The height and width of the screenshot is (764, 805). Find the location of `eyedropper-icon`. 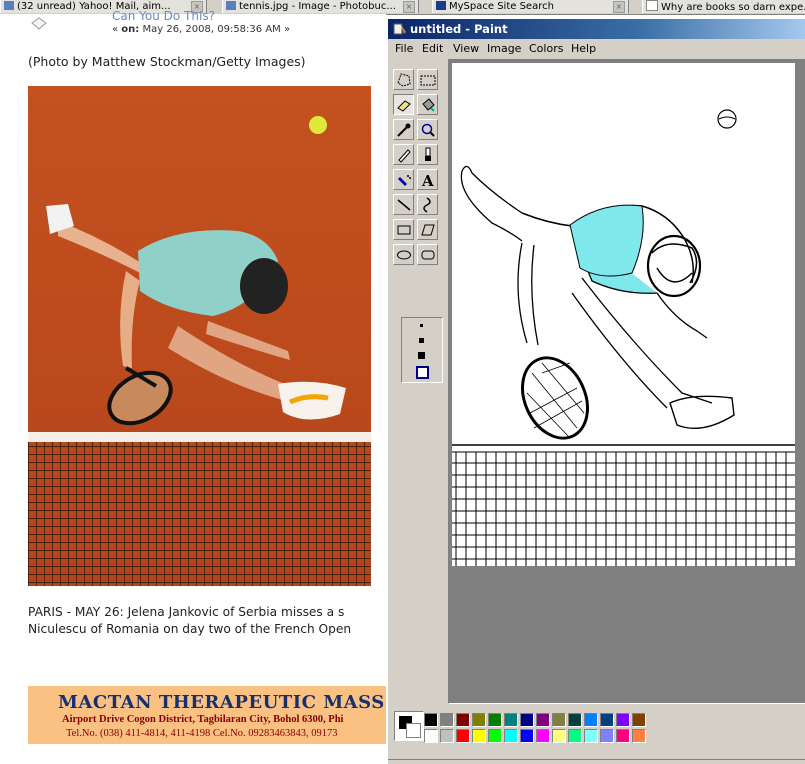

eyedropper-icon is located at coordinates (404, 130).